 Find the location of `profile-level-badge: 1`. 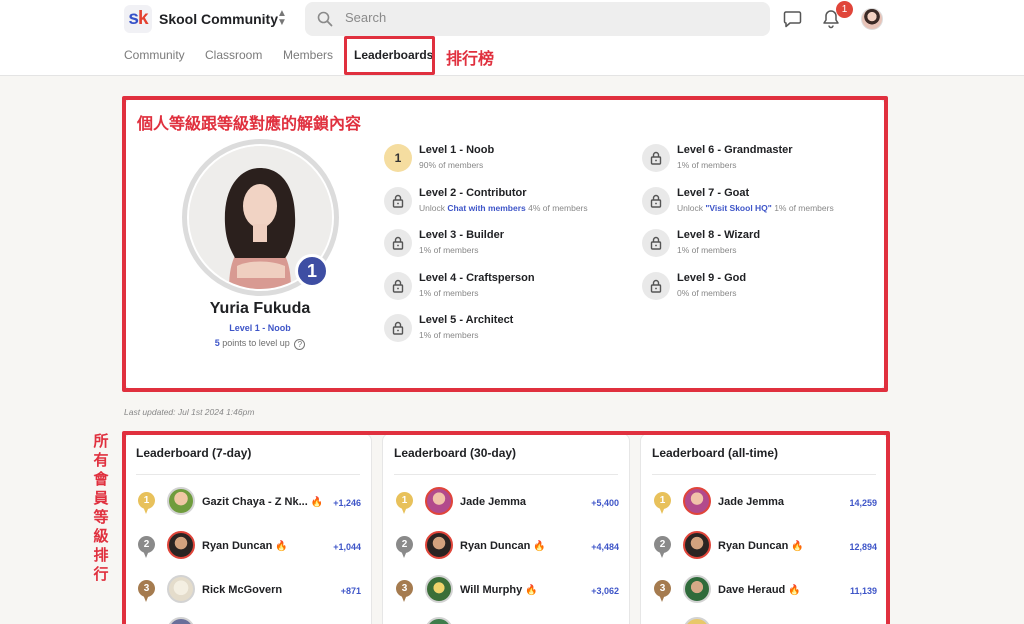

profile-level-badge: 1 is located at coordinates (312, 271).